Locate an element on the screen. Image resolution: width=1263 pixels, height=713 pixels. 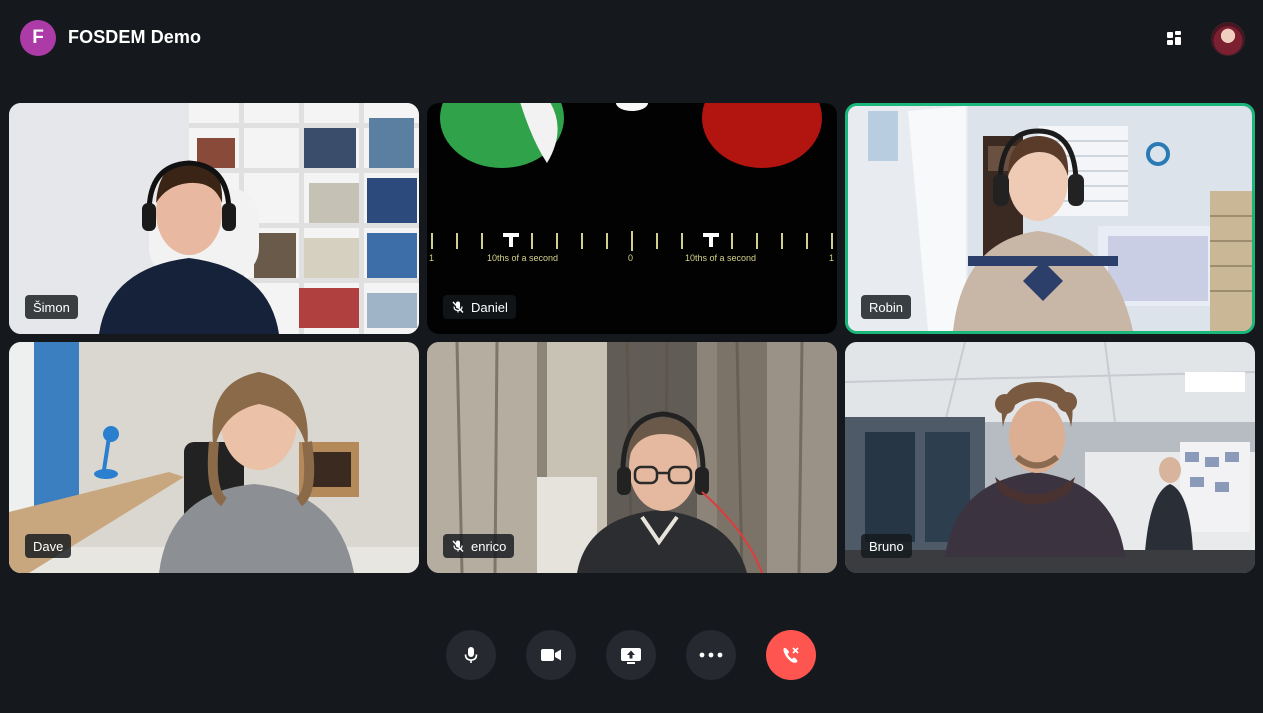
microphone-button is located at coordinates (471, 655).